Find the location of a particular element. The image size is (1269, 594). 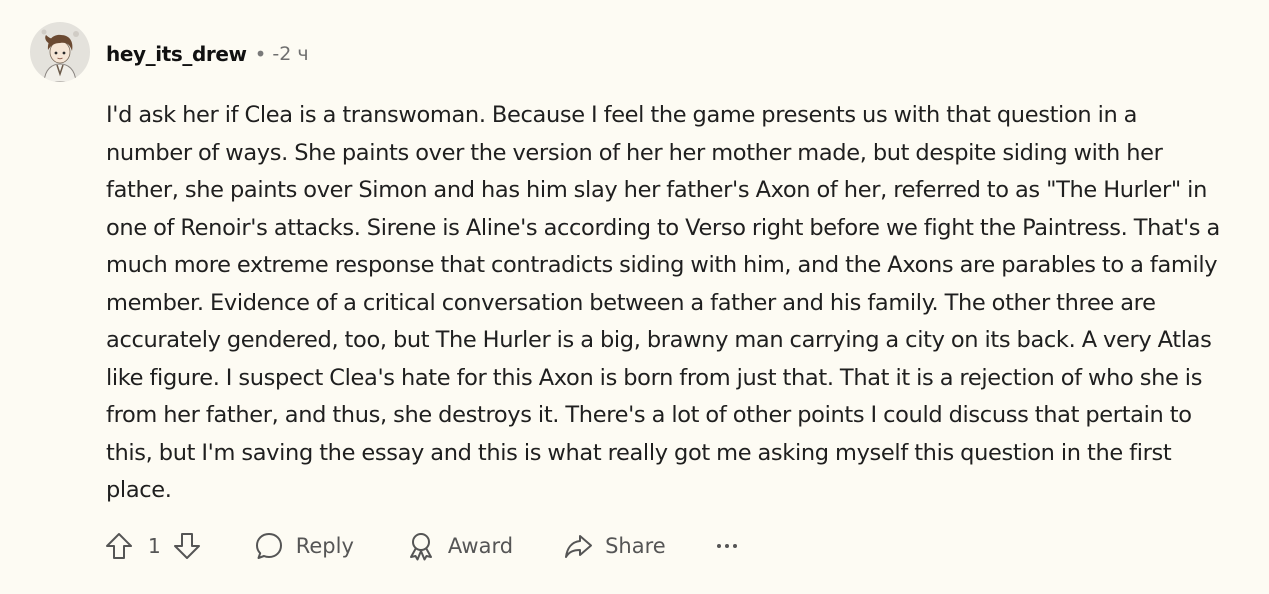

arrow-down-icon is located at coordinates (187, 546).